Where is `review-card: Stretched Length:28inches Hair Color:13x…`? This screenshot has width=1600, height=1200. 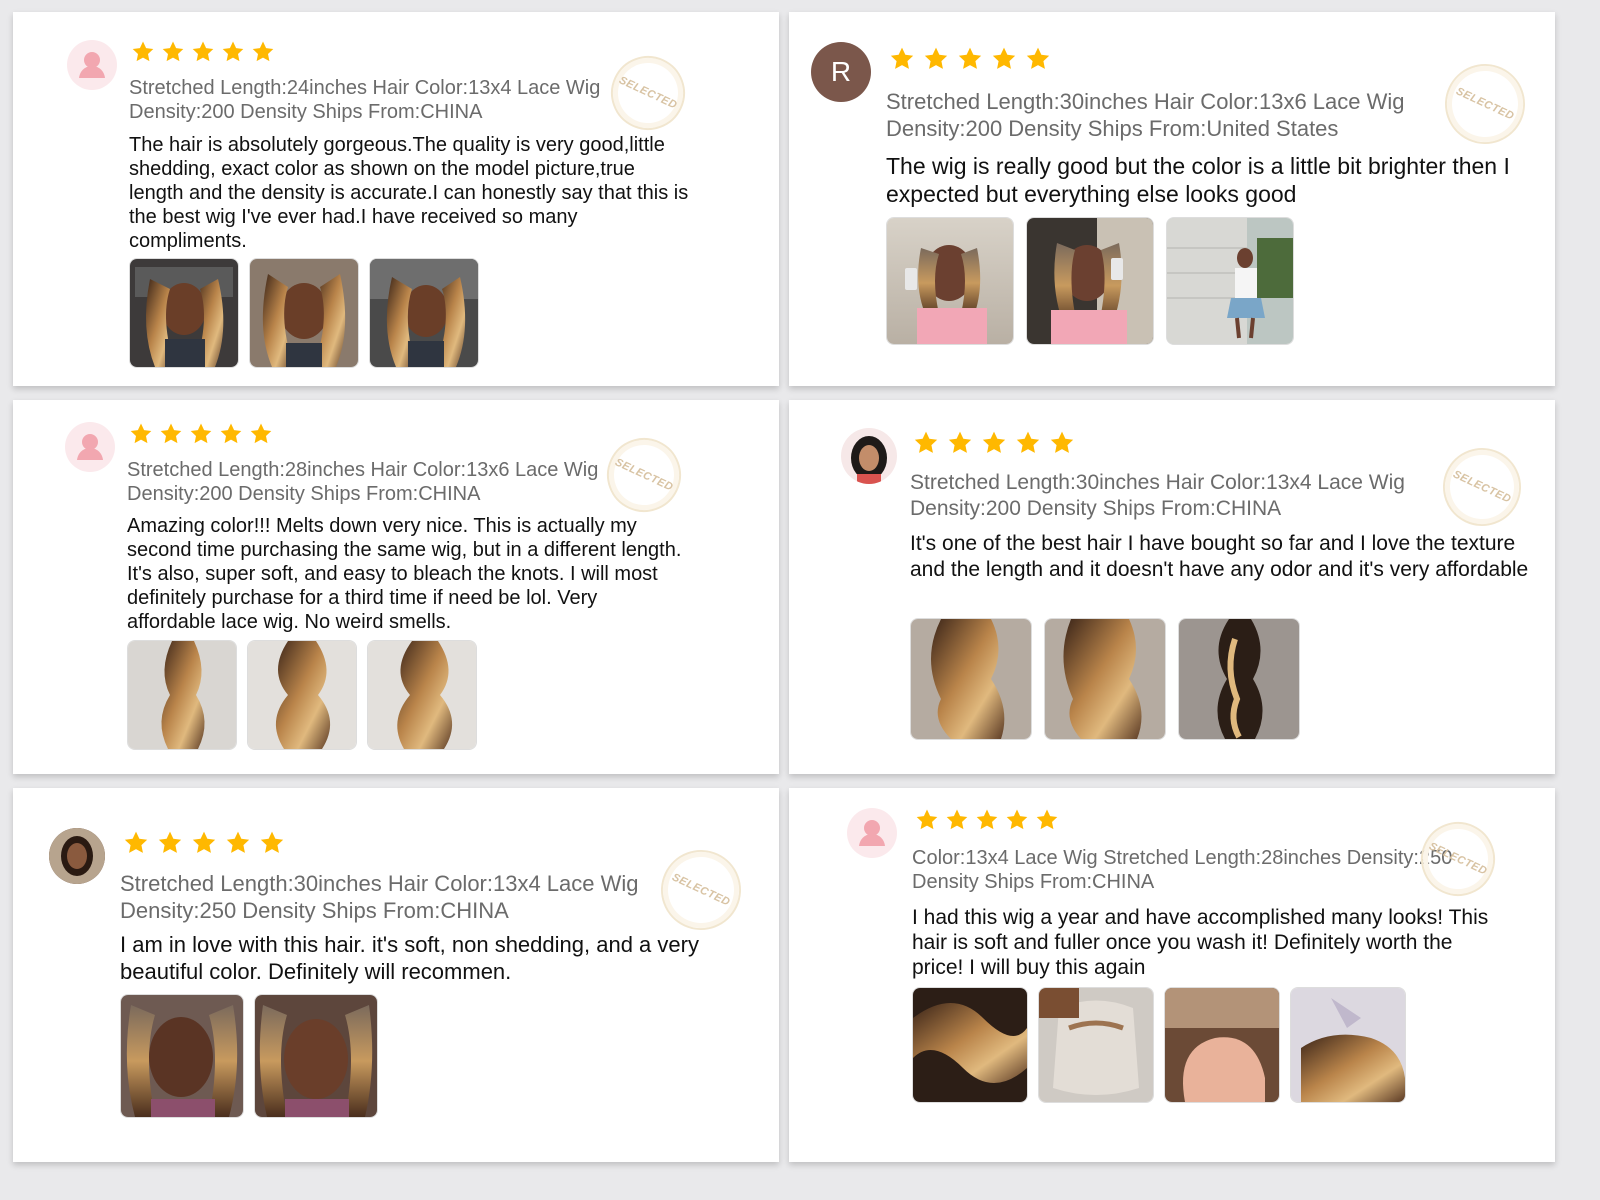
review-card: Stretched Length:28inches Hair Color:13x… is located at coordinates (396, 587).